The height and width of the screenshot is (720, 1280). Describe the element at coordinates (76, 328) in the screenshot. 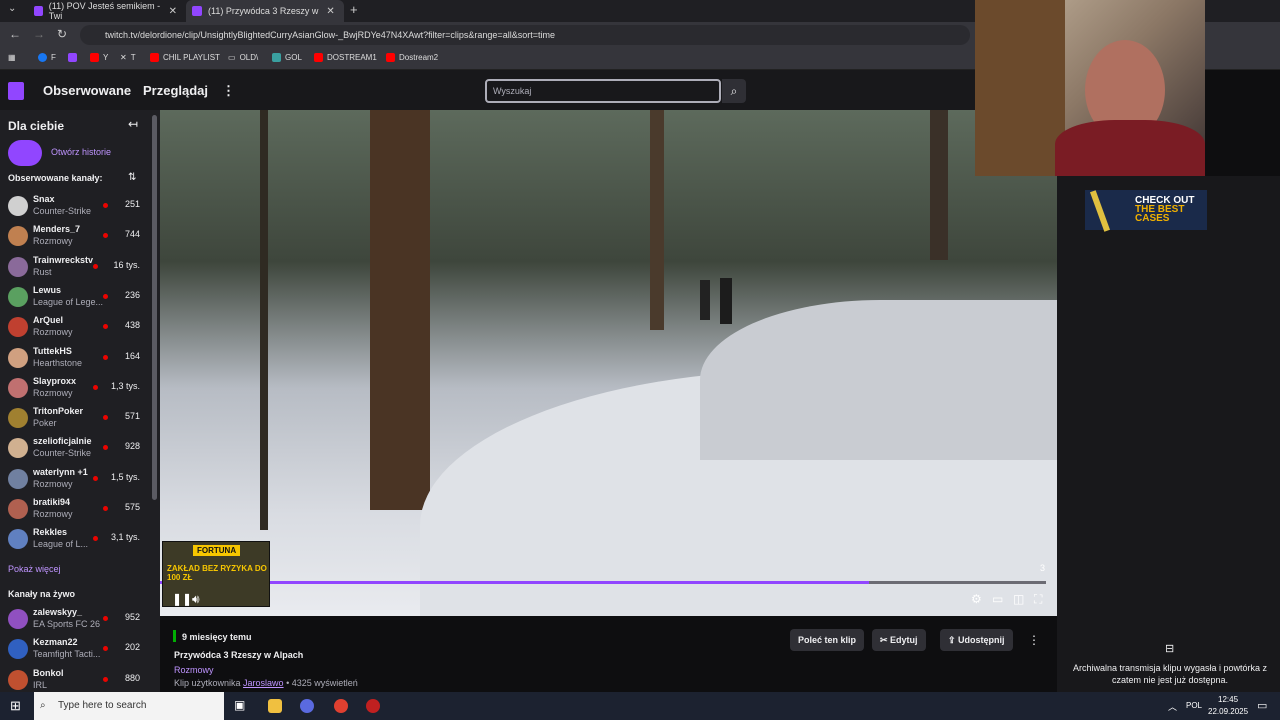

I see `sidebar-channel-row: ArQuel Rozmowy 438` at that location.